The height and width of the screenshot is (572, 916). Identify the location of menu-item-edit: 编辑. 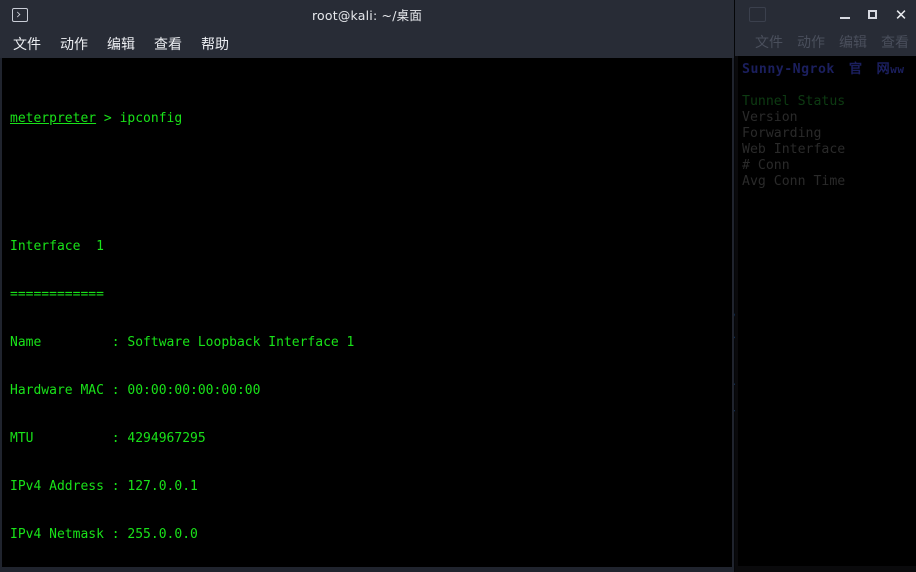
(121, 44).